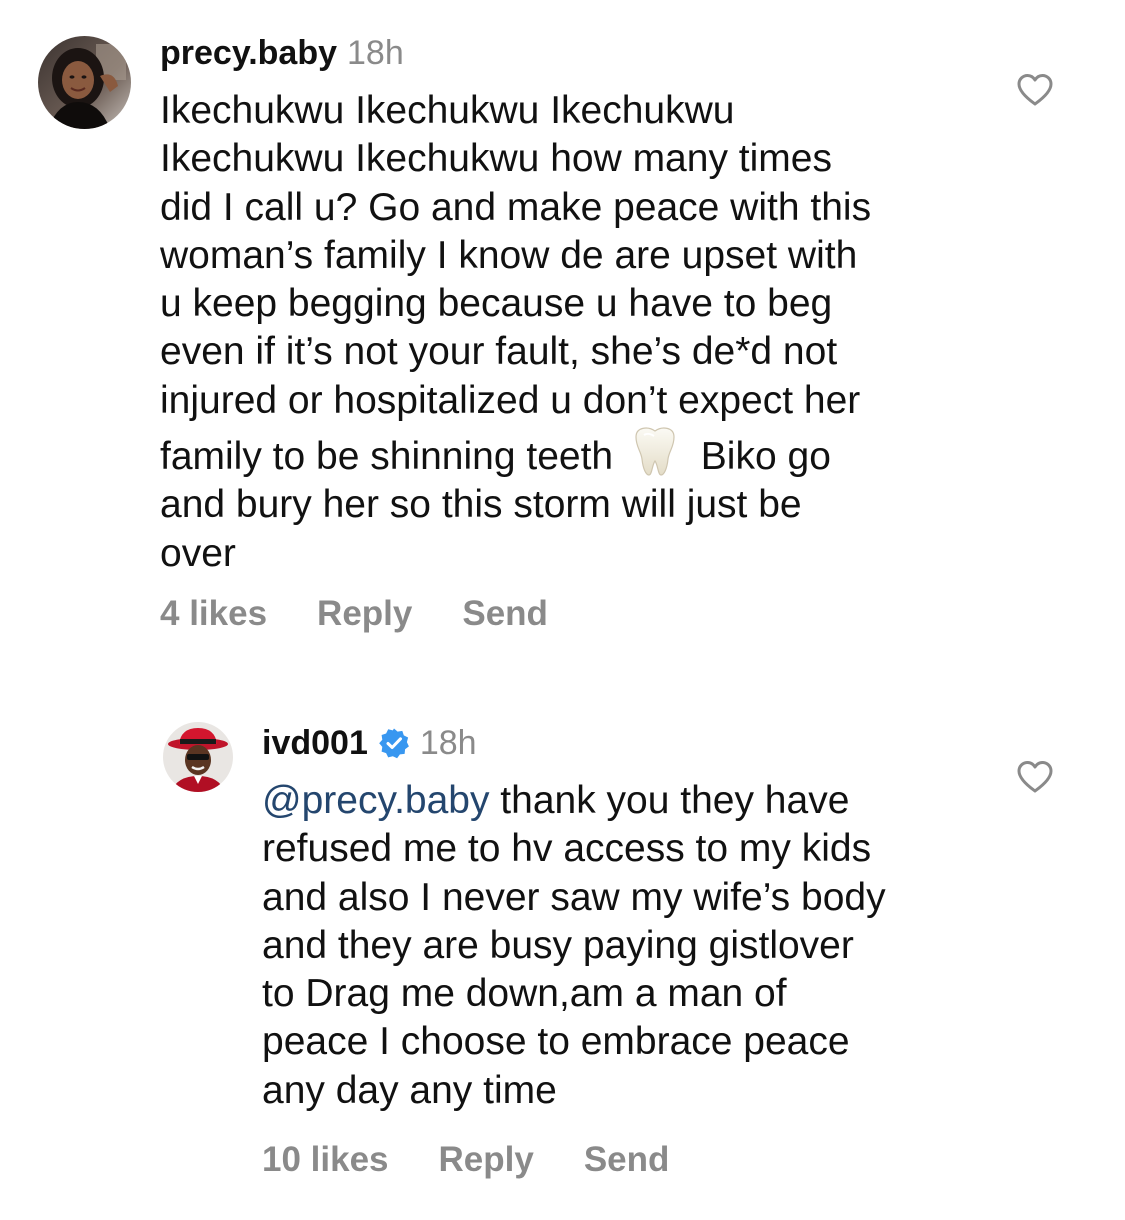 The height and width of the screenshot is (1220, 1125). What do you see at coordinates (325, 1159) in the screenshot?
I see `likes-count: 10 likes` at bounding box center [325, 1159].